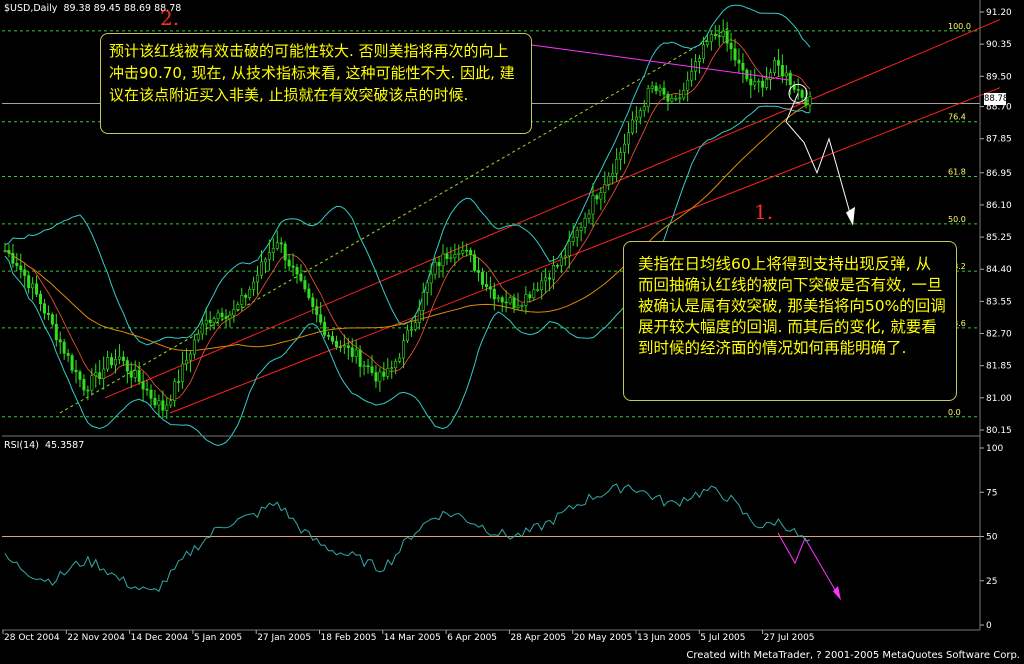 This screenshot has height=664, width=1024. Describe the element at coordinates (764, 212) in the screenshot. I see `annotation-marker-1: 1.` at that location.